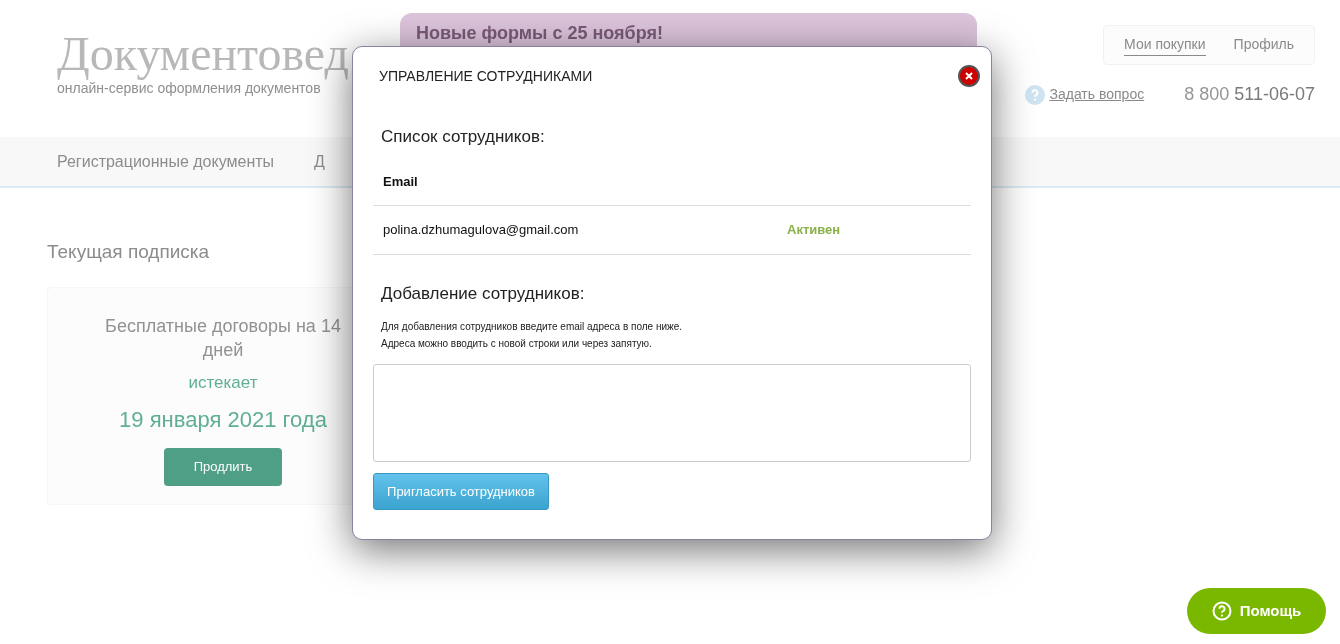 The height and width of the screenshot is (644, 1340). Describe the element at coordinates (223, 382) in the screenshot. I see `expires-label: истекает` at that location.